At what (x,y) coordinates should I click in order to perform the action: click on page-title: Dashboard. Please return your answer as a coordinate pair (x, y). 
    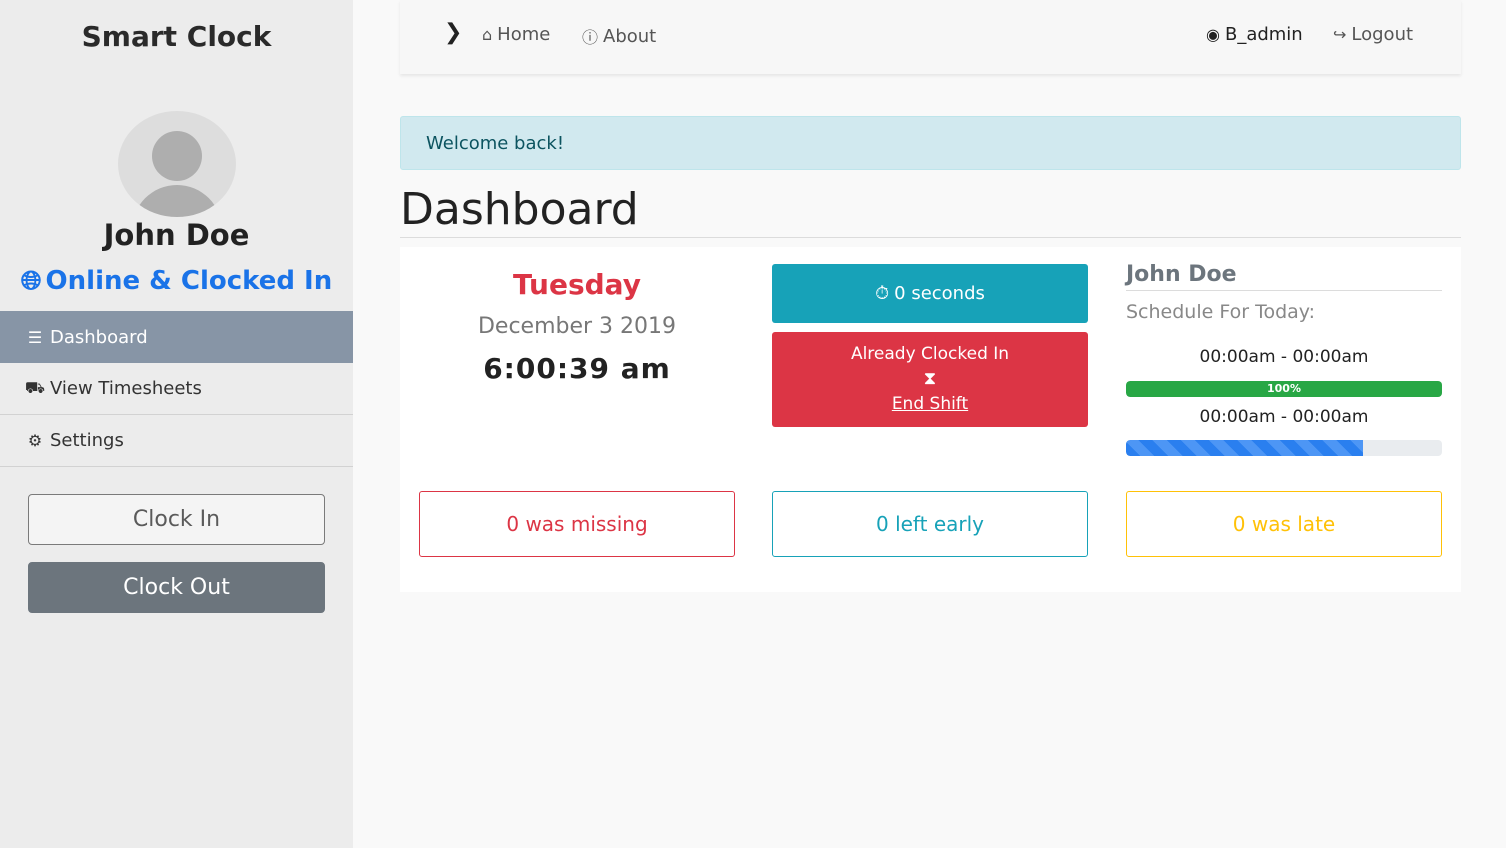
    Looking at the image, I should click on (519, 209).